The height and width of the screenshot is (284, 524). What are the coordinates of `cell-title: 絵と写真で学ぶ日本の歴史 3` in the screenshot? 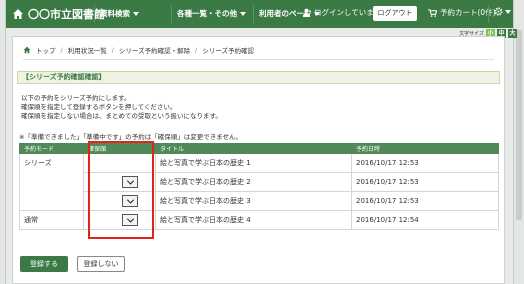 It's located at (253, 201).